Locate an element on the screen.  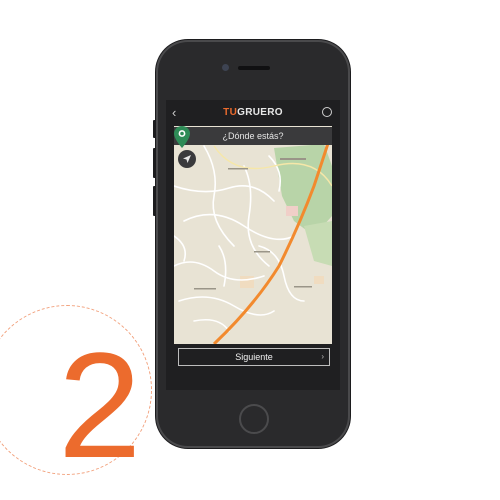
locate-me-button is located at coordinates (187, 159).